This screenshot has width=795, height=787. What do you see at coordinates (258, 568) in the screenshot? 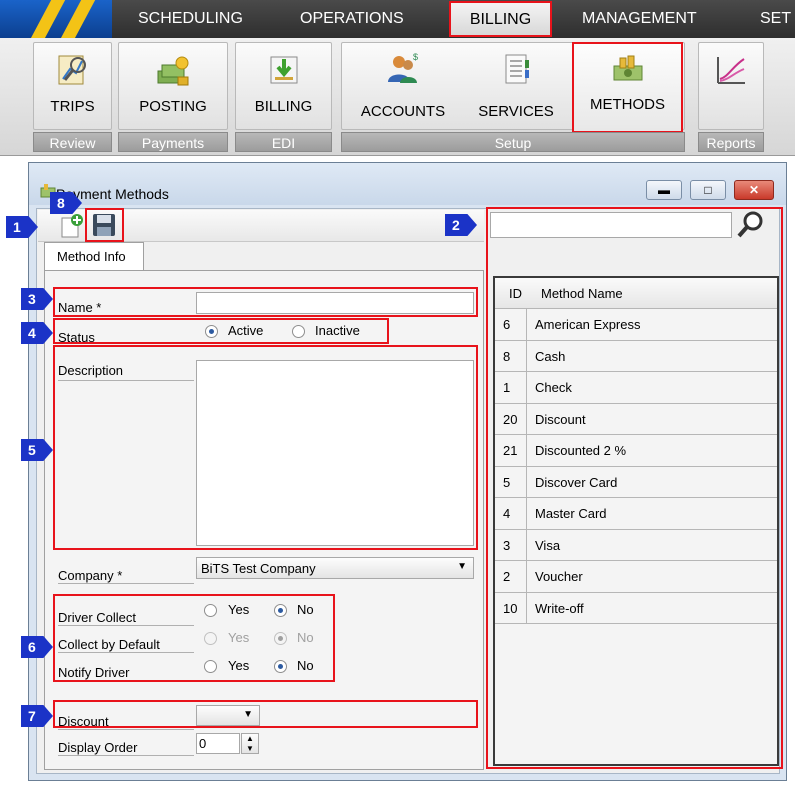
I see `company-select-value: BiTS Test Company` at bounding box center [258, 568].